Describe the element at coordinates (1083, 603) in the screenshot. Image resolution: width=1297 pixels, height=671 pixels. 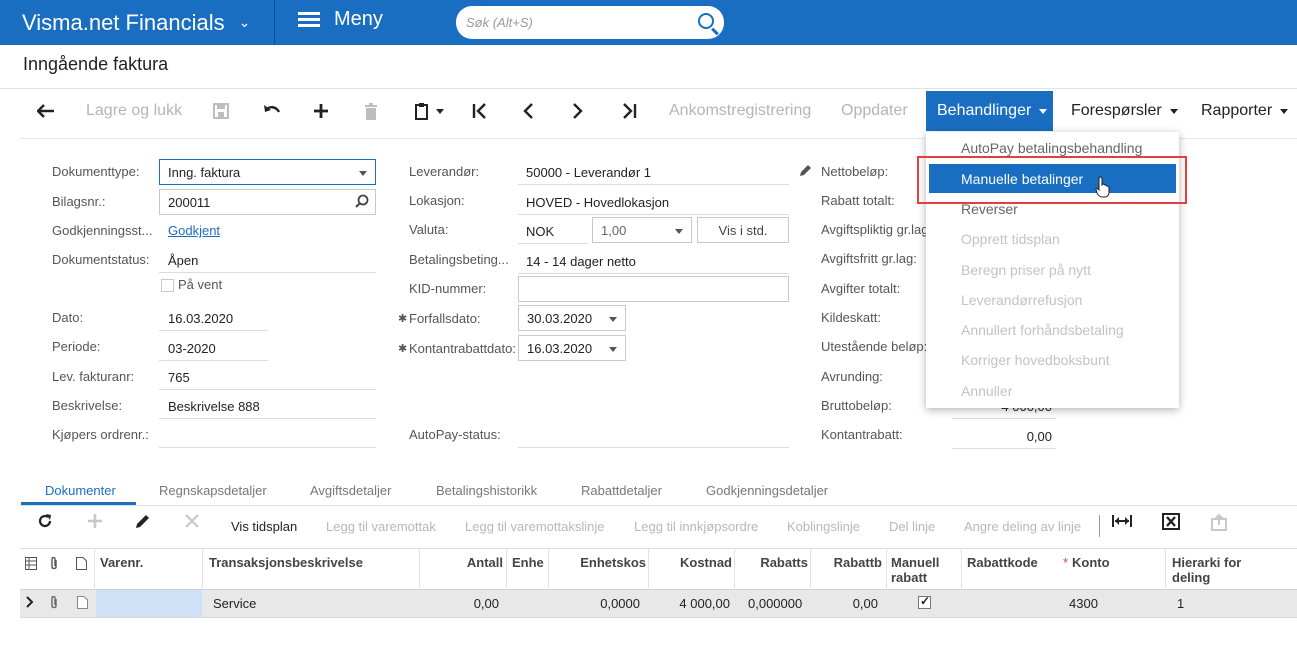
I see `account-cell: 4300` at that location.